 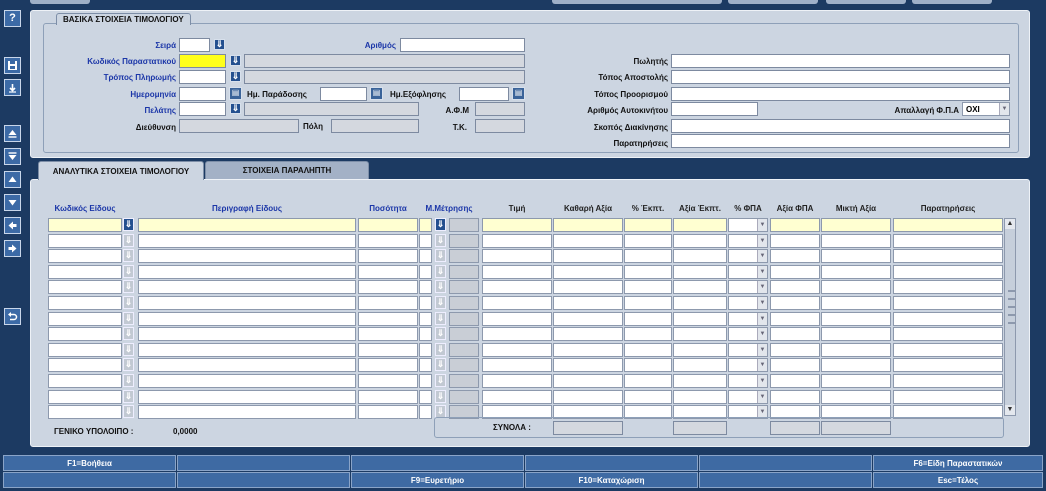 I want to click on last-record-icon, so click(x=12, y=156).